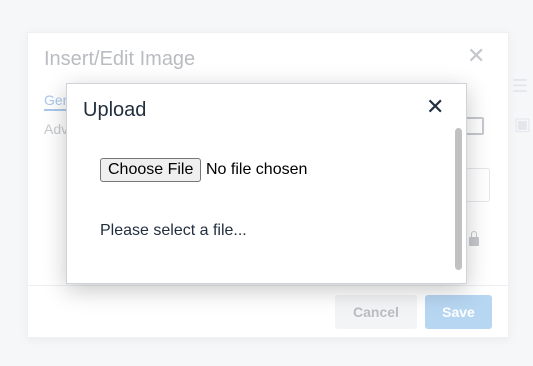 This screenshot has height=366, width=533. I want to click on lock-icon, so click(474, 238).